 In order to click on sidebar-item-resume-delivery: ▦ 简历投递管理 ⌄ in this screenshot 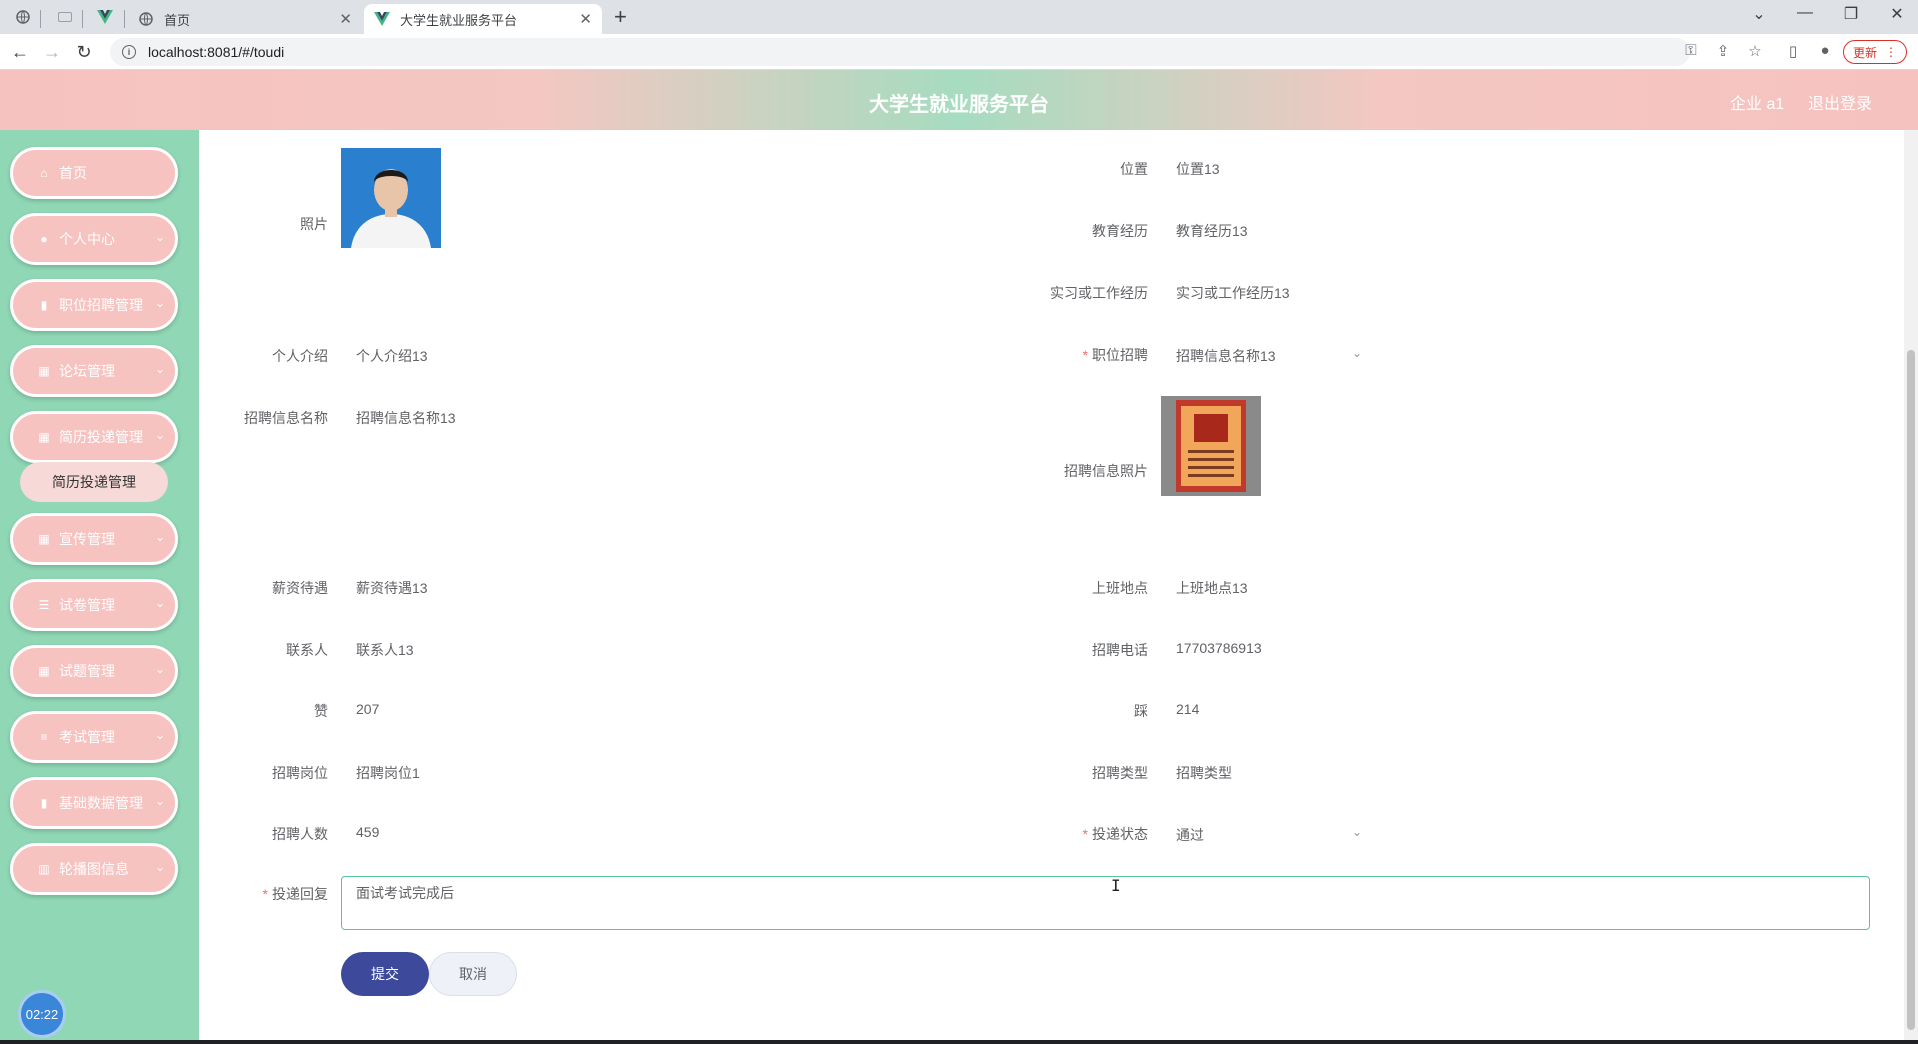, I will do `click(94, 437)`.